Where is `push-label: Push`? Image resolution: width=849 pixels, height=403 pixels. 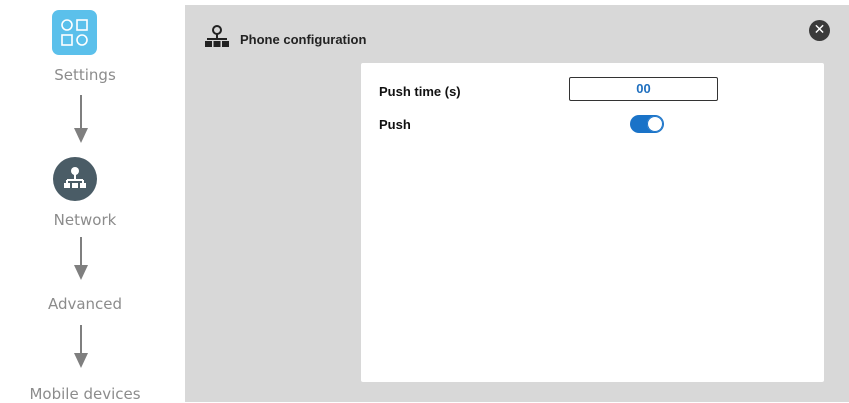
push-label: Push is located at coordinates (395, 124).